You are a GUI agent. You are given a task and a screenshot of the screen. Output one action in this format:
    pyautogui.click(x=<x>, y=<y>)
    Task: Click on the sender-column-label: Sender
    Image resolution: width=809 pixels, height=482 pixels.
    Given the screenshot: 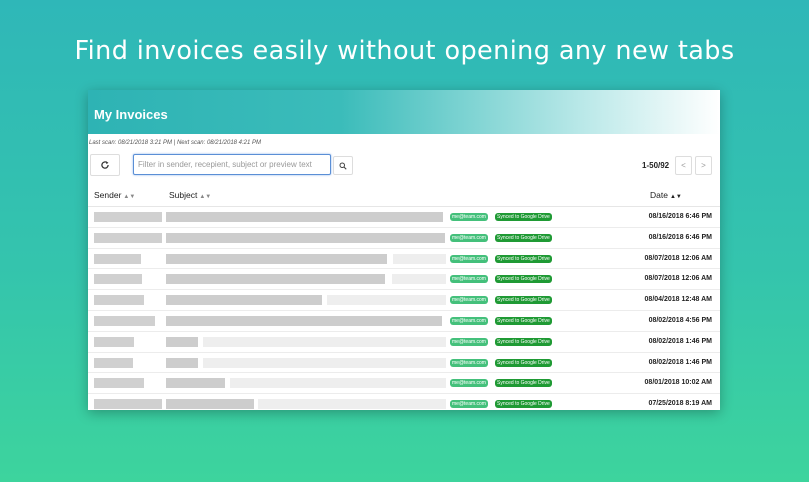 What is the action you would take?
    pyautogui.click(x=108, y=195)
    